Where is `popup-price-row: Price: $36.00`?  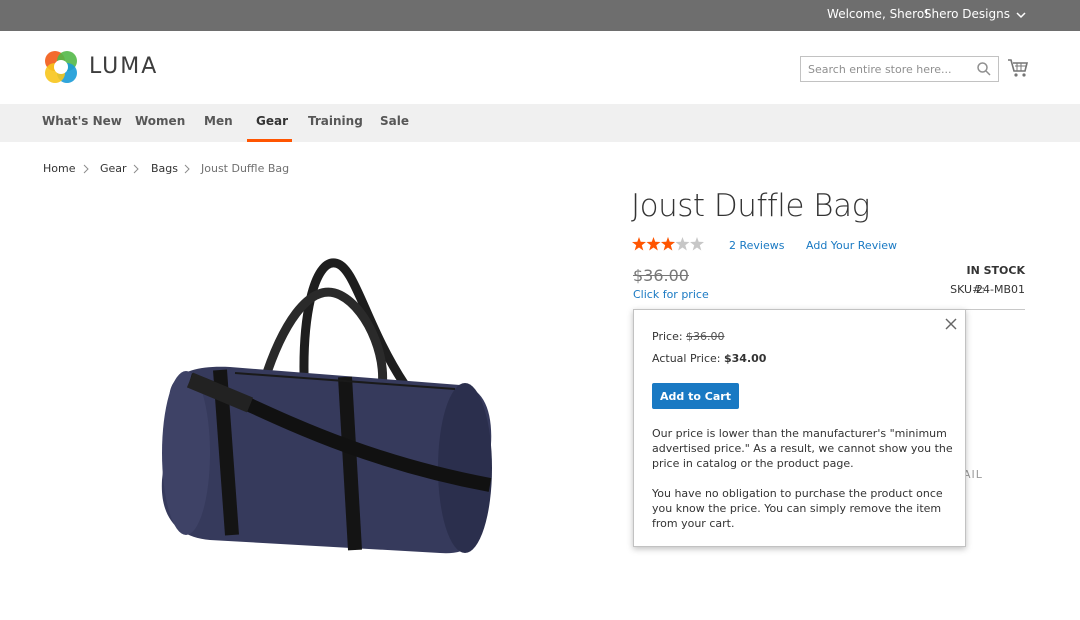
popup-price-row: Price: $36.00 is located at coordinates (688, 336).